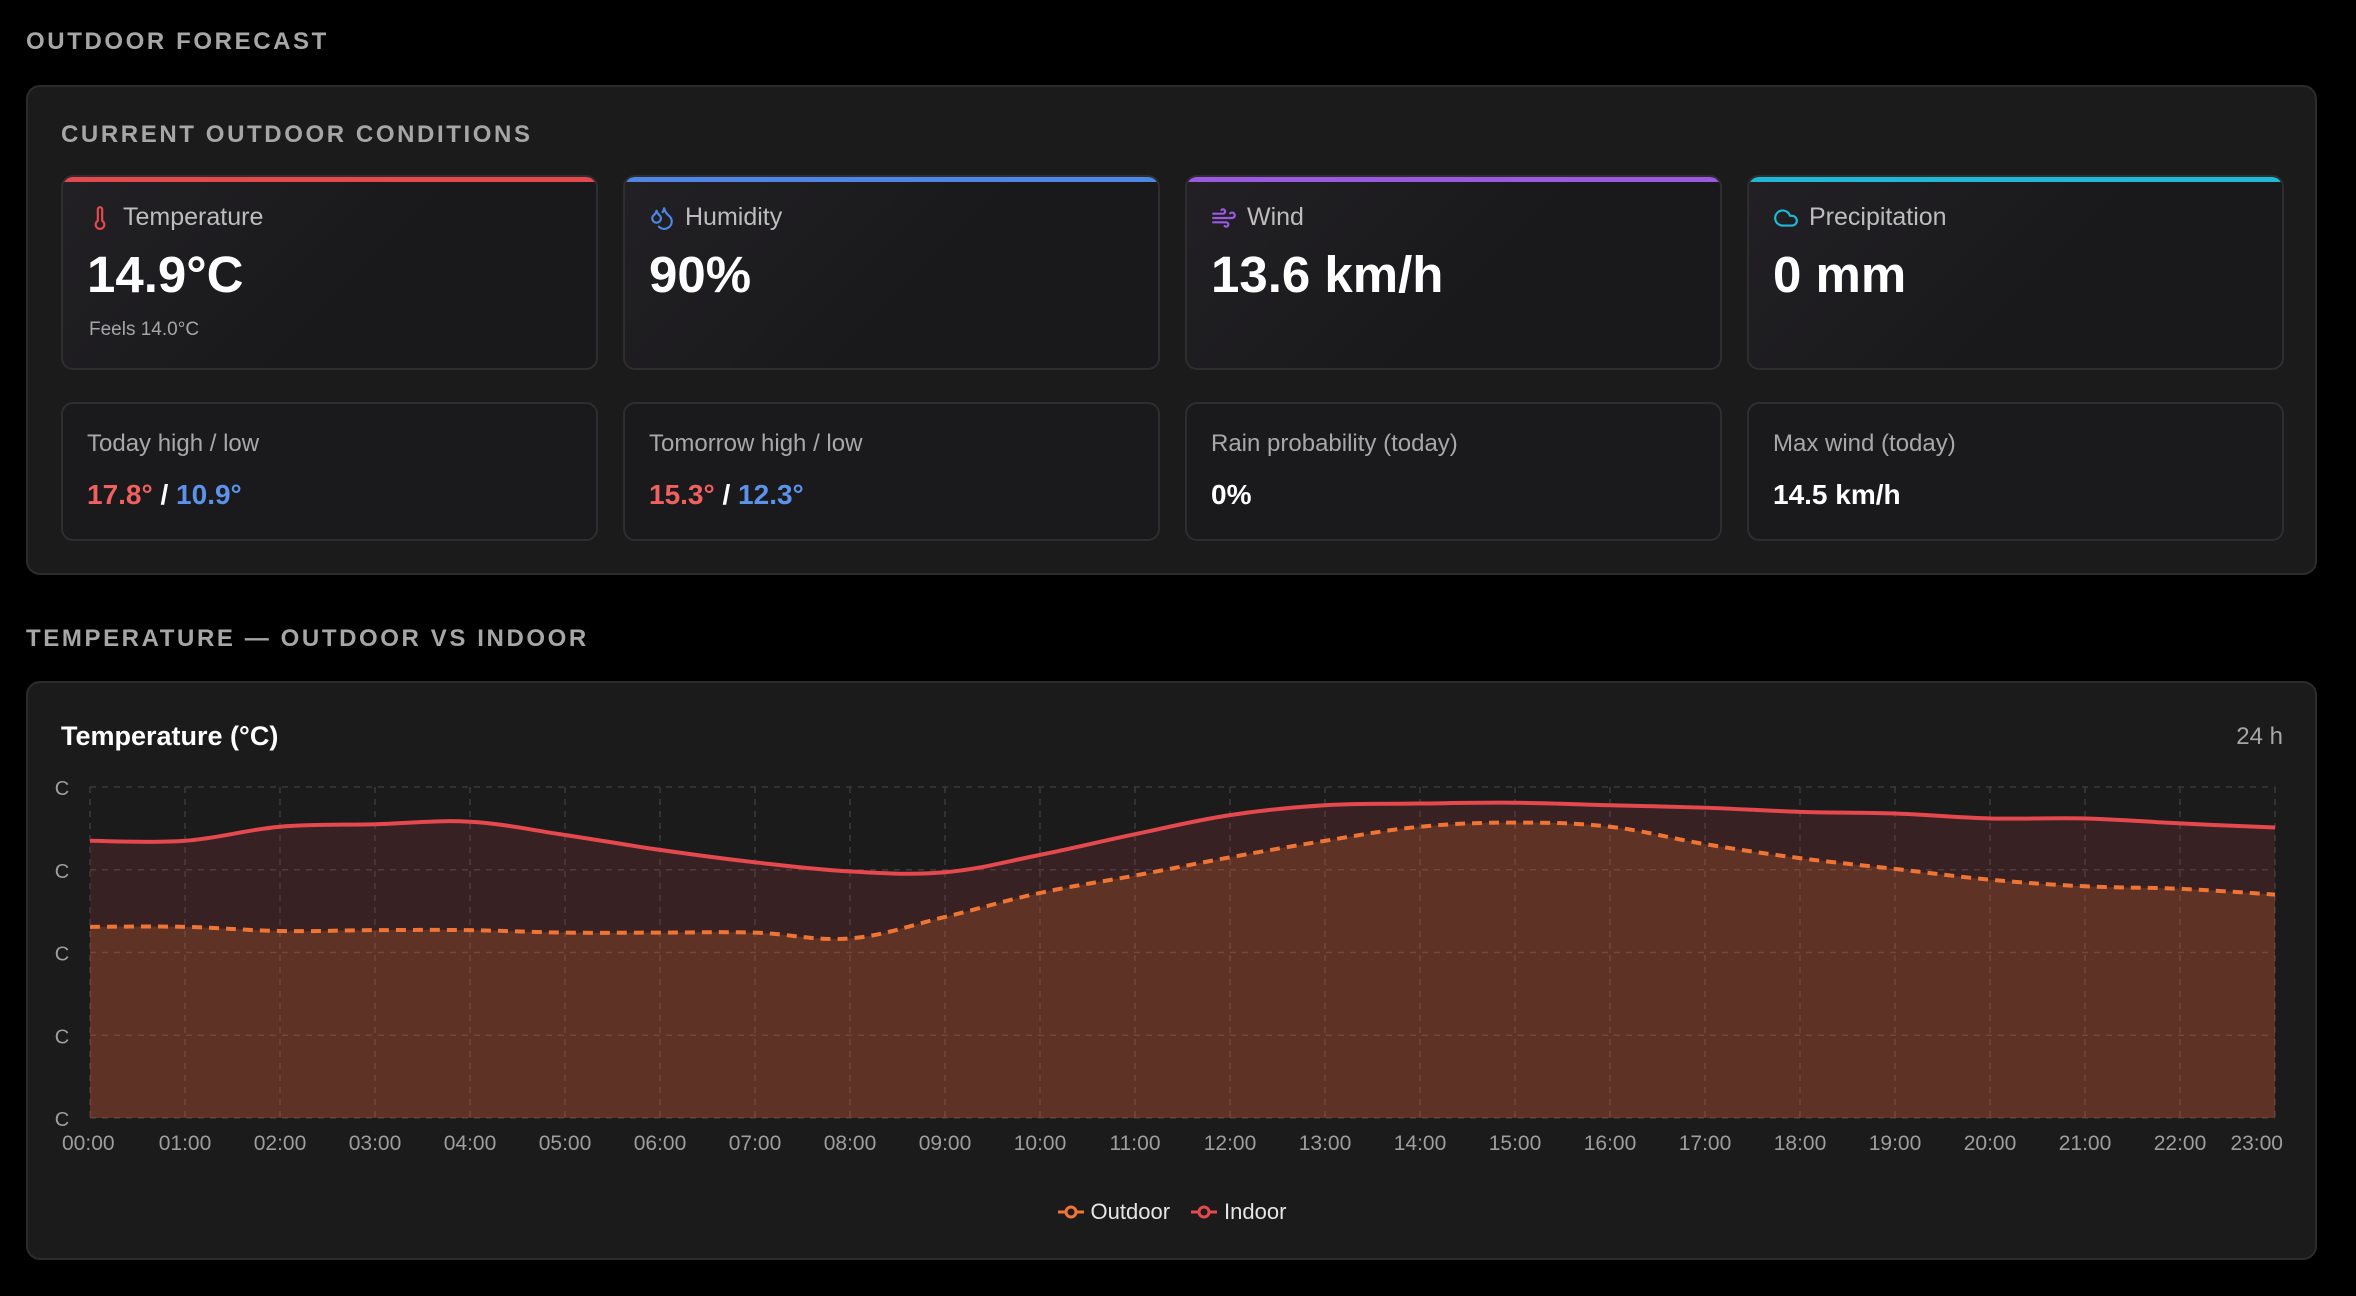  Describe the element at coordinates (177, 41) in the screenshot. I see `section-title-outdoor-forecast: OUTDOOR FORECAST` at that location.